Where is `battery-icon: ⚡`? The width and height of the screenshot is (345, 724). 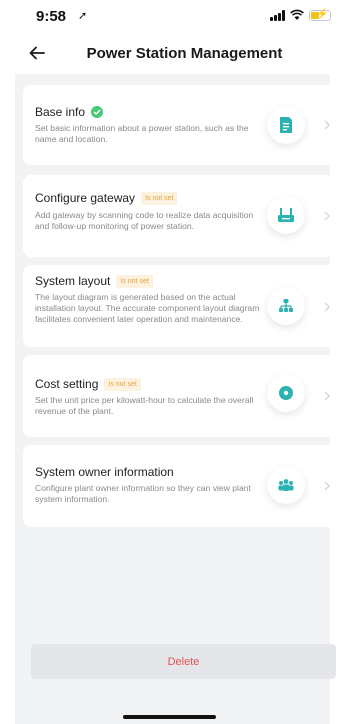
battery-icon: ⚡ is located at coordinates (320, 15).